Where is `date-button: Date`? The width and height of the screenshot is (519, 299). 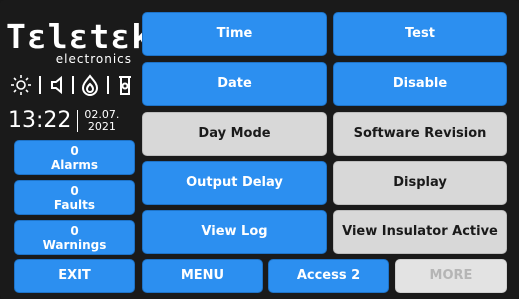
date-button: Date is located at coordinates (234, 84).